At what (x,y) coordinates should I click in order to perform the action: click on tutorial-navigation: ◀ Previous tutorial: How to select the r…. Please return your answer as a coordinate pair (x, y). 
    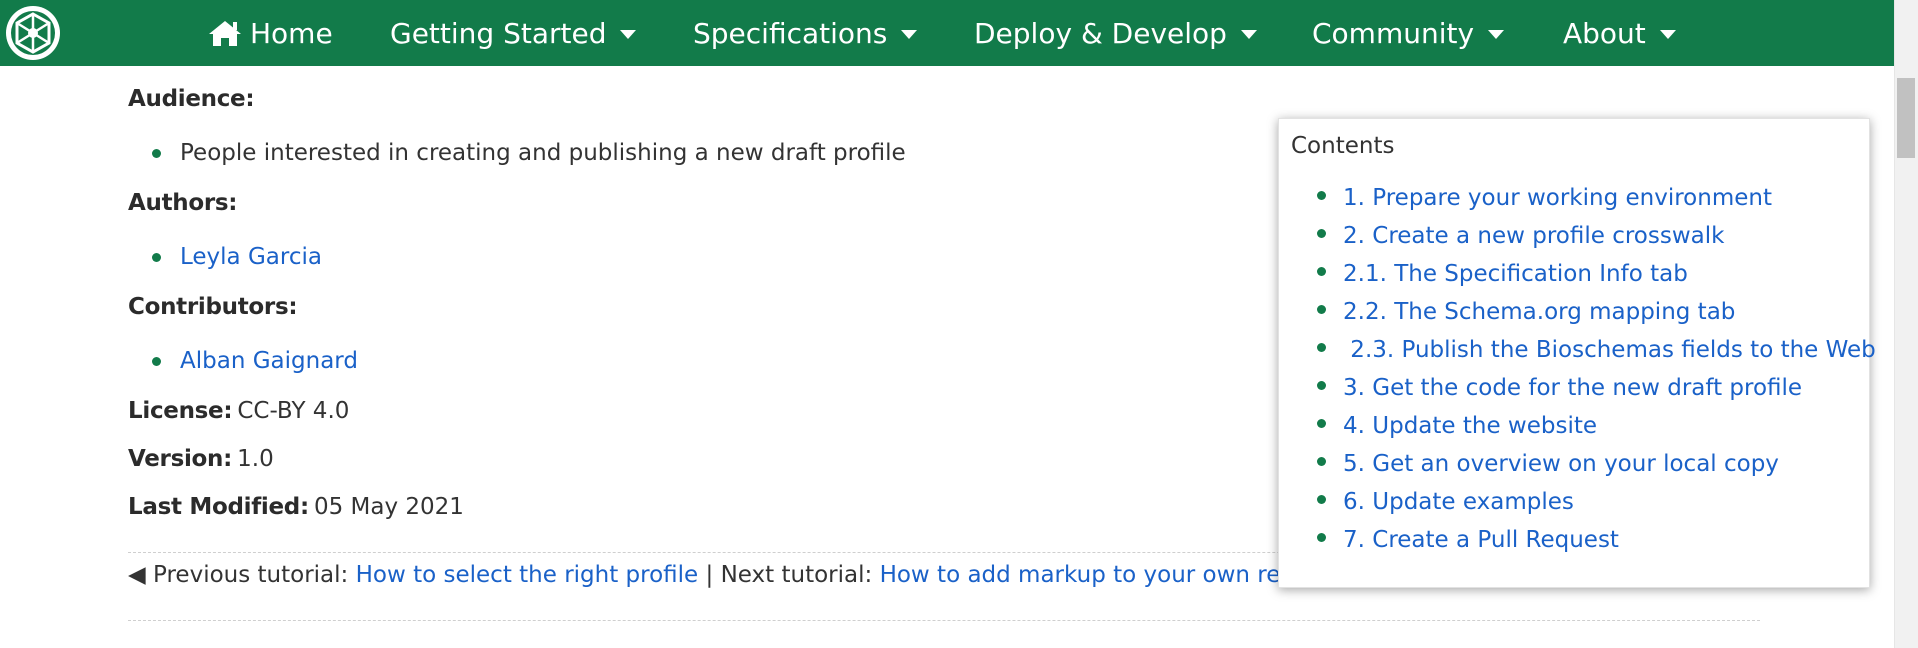
    Looking at the image, I should click on (717, 575).